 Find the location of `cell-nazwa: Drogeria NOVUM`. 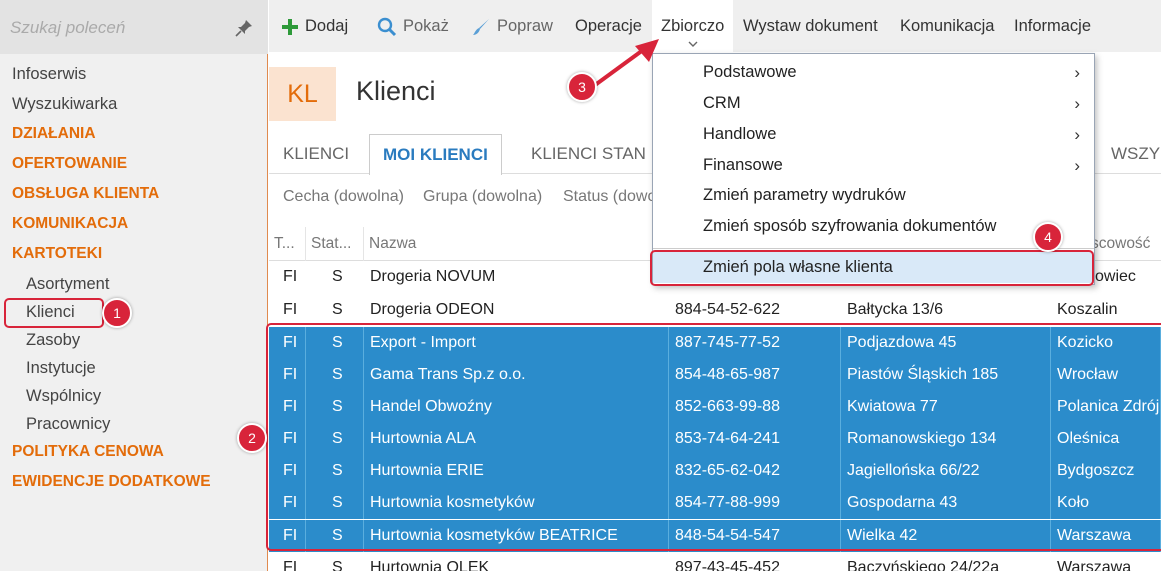

cell-nazwa: Drogeria NOVUM is located at coordinates (433, 276).